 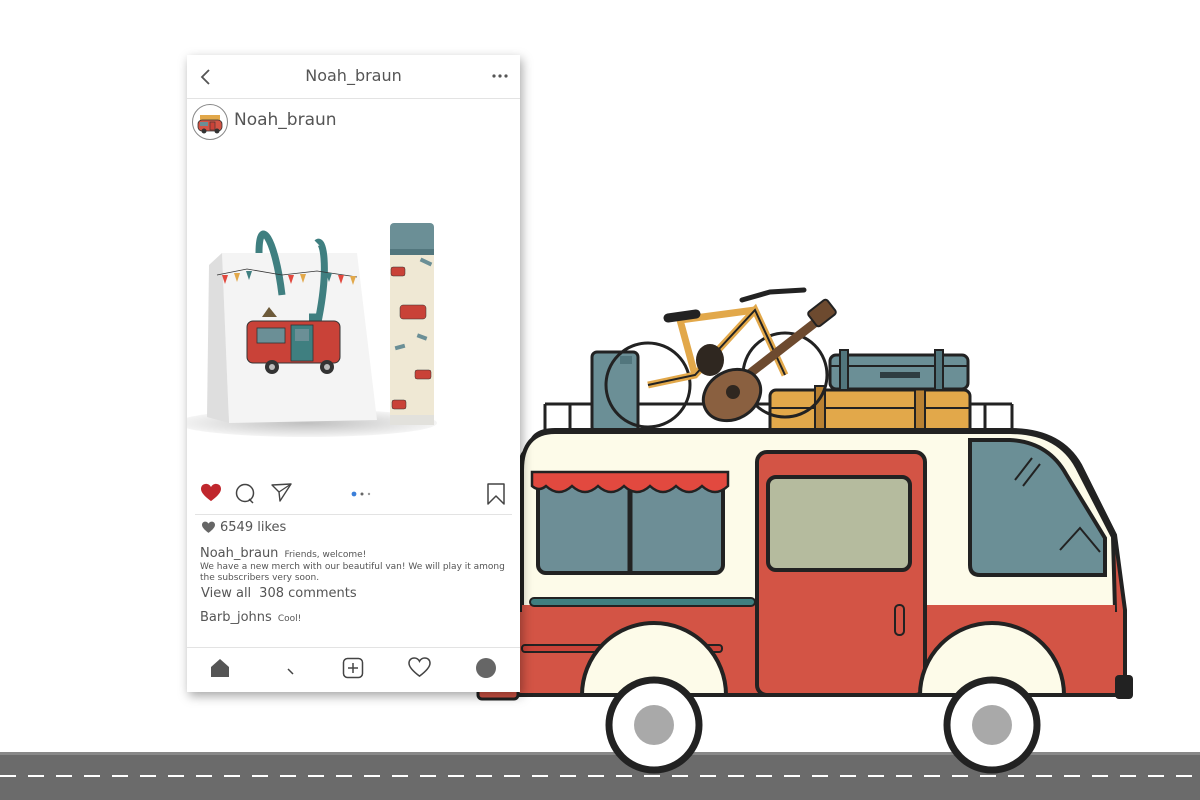 I want to click on caption-username: Noah_braun, so click(x=239, y=553).